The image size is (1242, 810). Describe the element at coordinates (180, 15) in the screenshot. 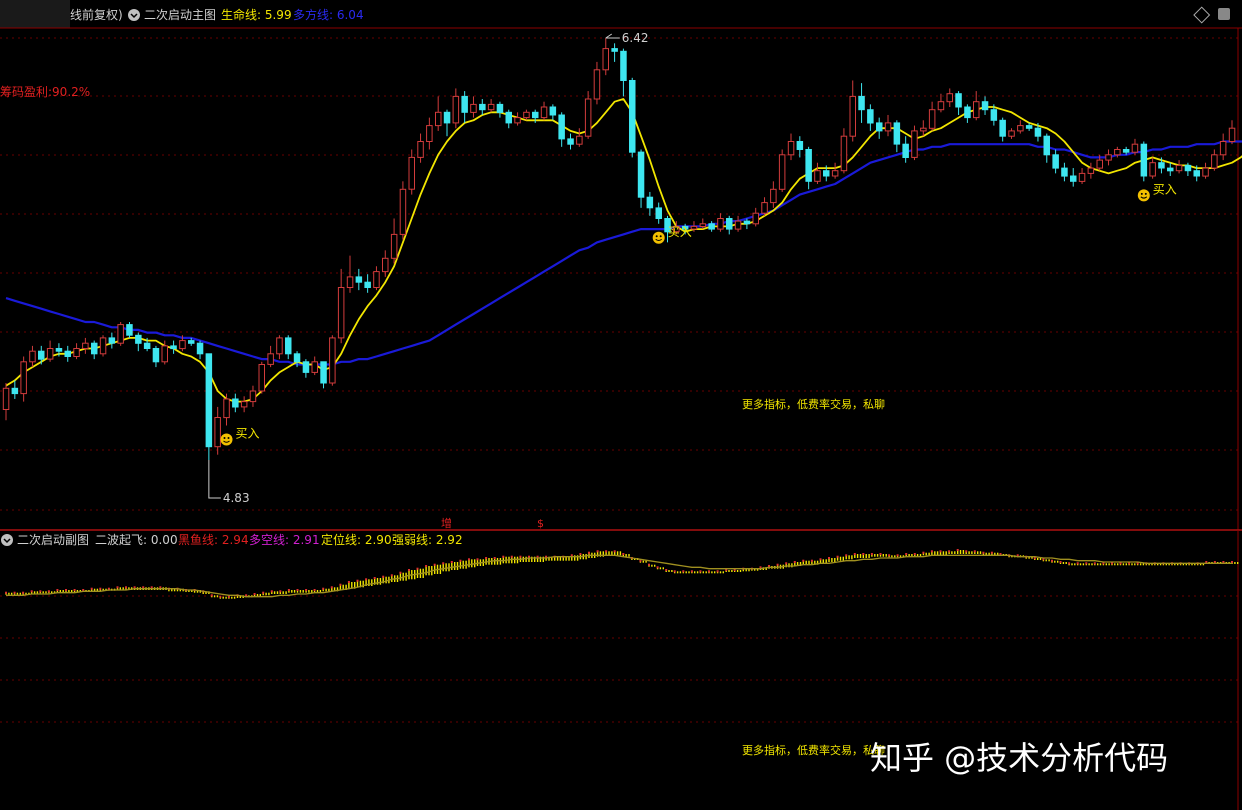

I see `main-indicator-name: 二次启动主图` at that location.